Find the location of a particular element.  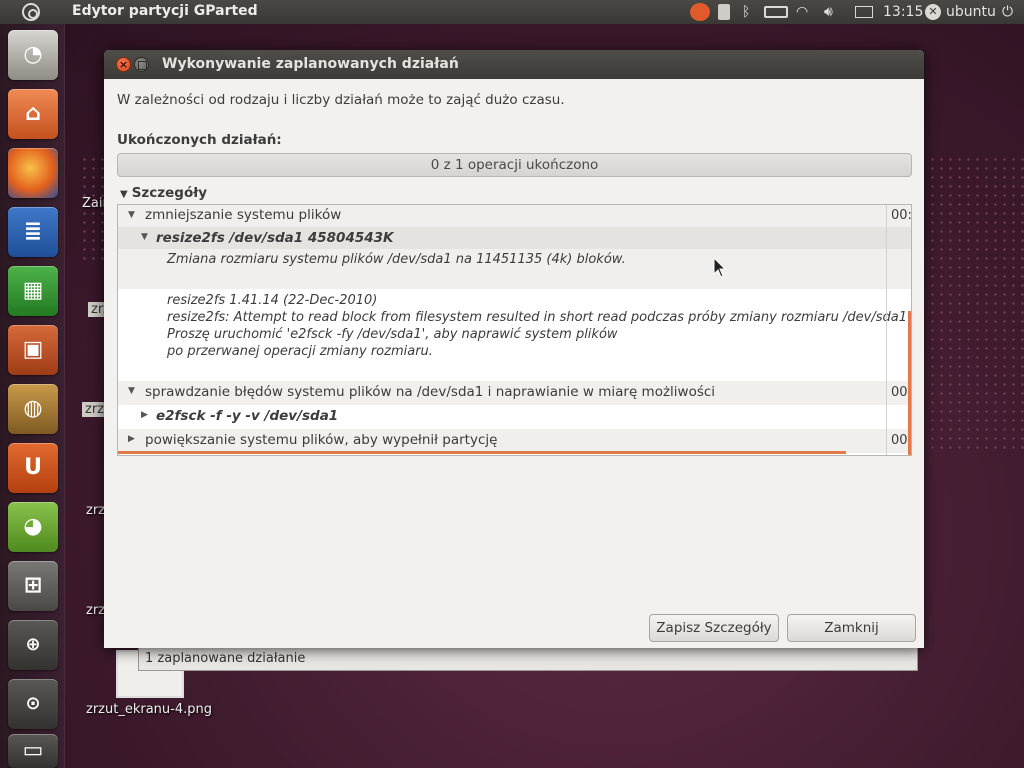

error-line-1: resize2fs 1.41.14 (22-Dec-2010) is located at coordinates (272, 300).